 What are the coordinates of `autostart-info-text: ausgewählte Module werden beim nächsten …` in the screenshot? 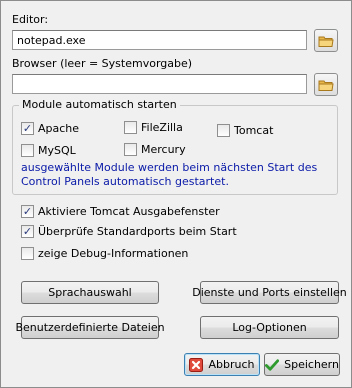 It's located at (169, 174).